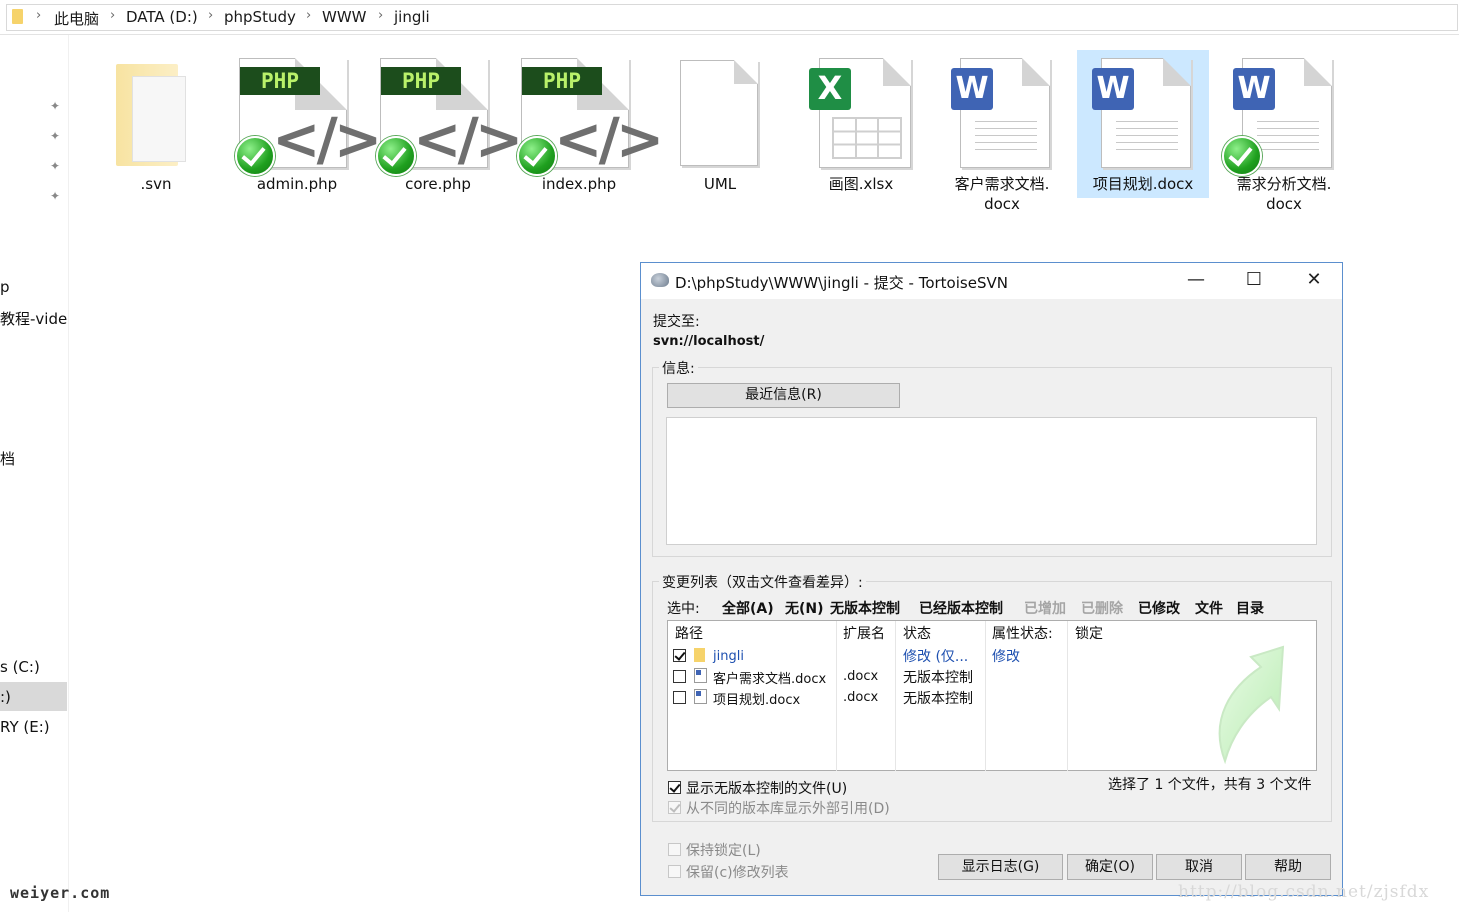 Image resolution: width=1459 pixels, height=912 pixels. What do you see at coordinates (991, 481) in the screenshot?
I see `message-textarea` at bounding box center [991, 481].